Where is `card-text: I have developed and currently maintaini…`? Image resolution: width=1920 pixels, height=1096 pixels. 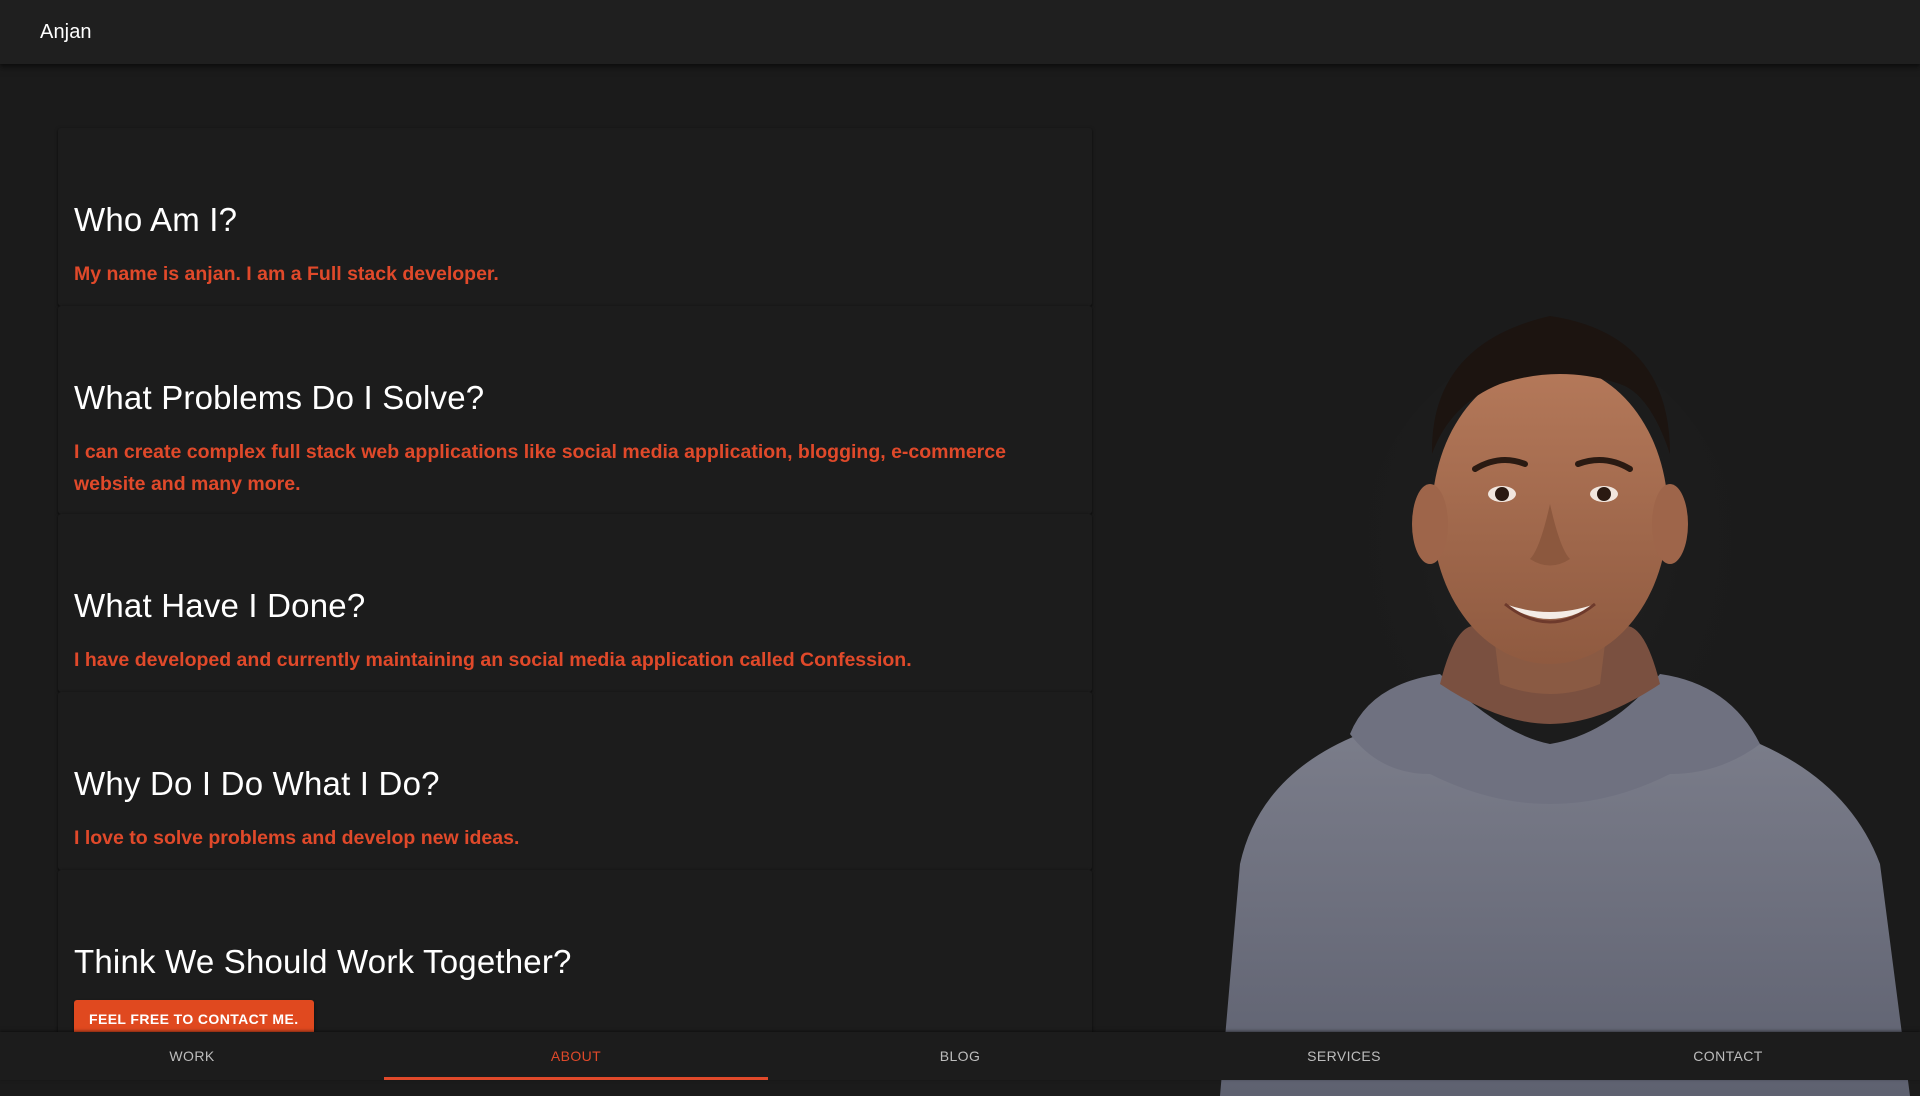
card-text: I have developed and currently maintaini… is located at coordinates (493, 660).